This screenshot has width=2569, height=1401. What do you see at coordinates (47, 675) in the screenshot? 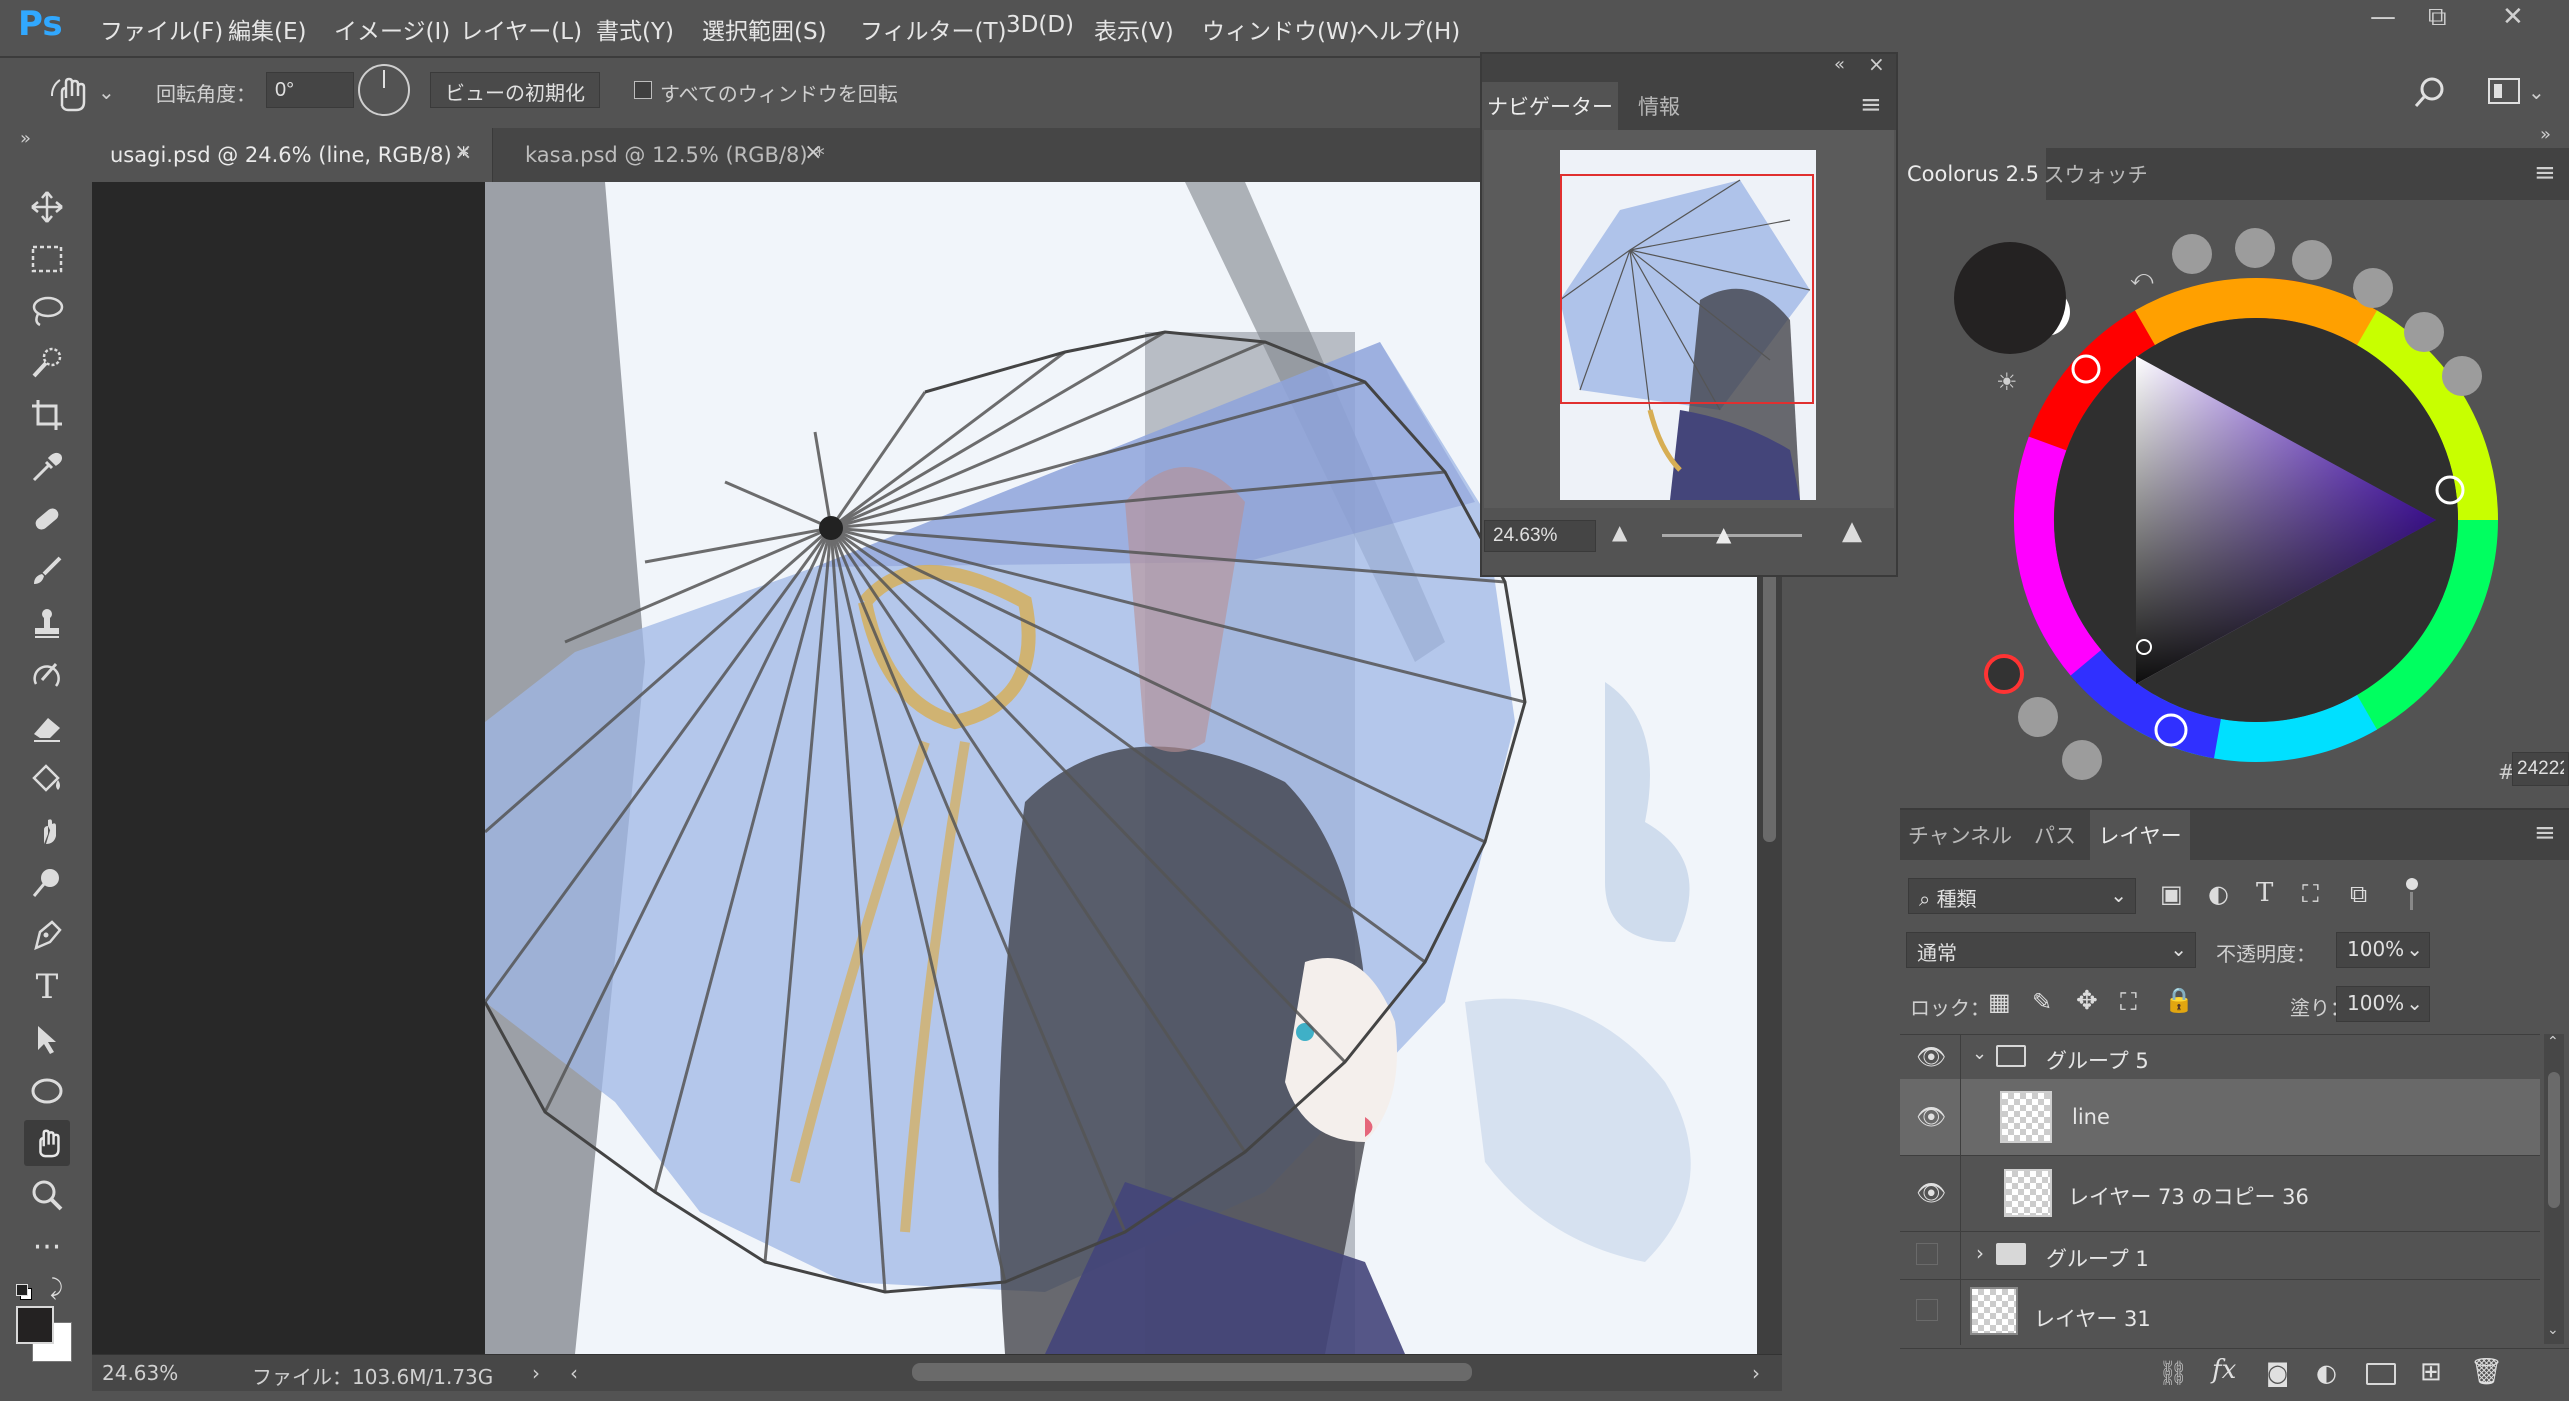
I see `history-brush-icon` at bounding box center [47, 675].